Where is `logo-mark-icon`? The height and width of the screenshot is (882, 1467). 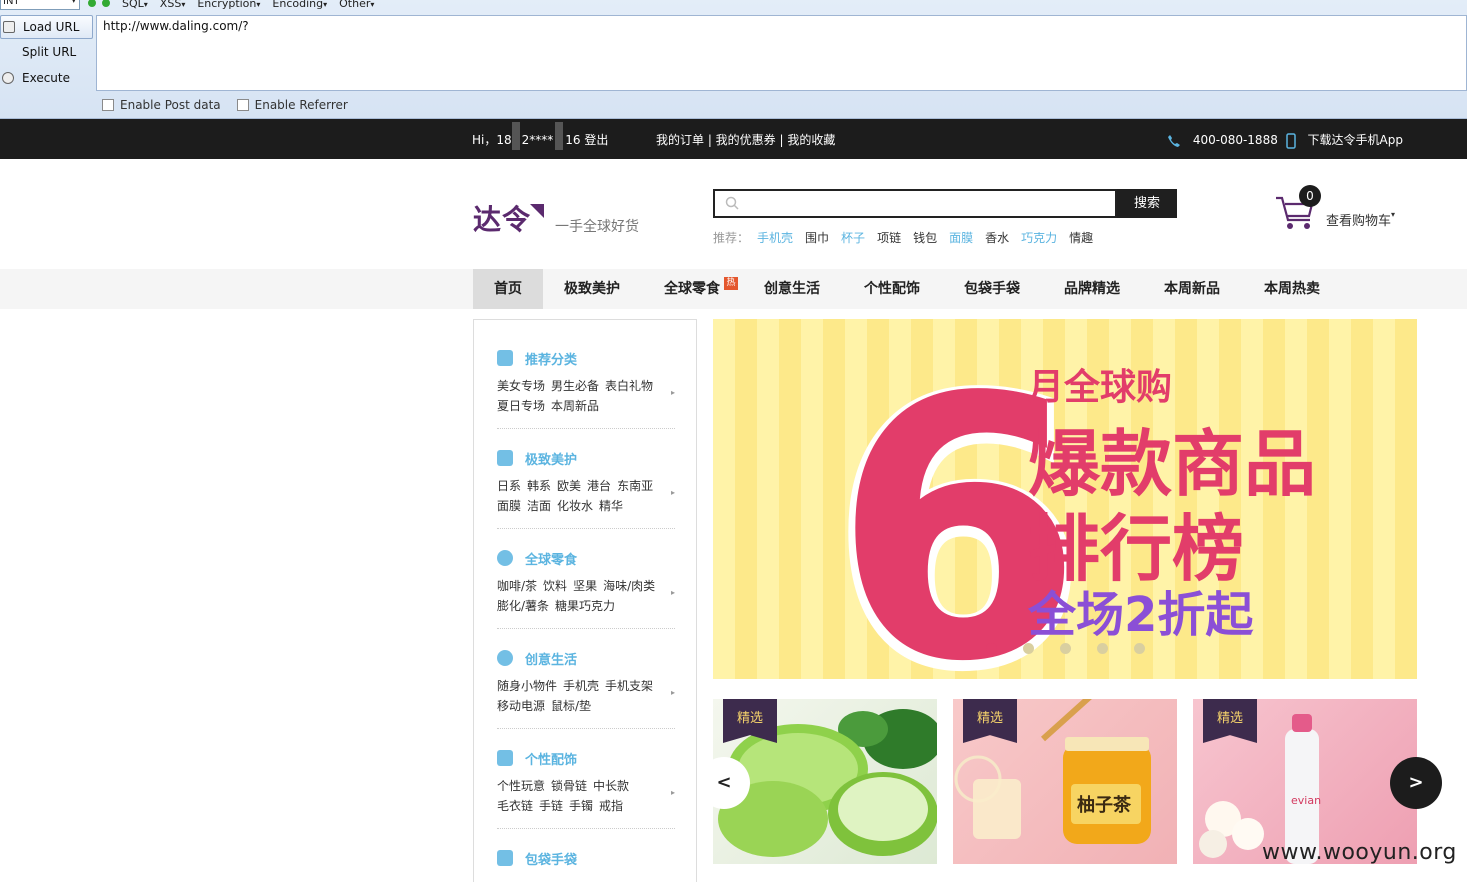 logo-mark-icon is located at coordinates (537, 211).